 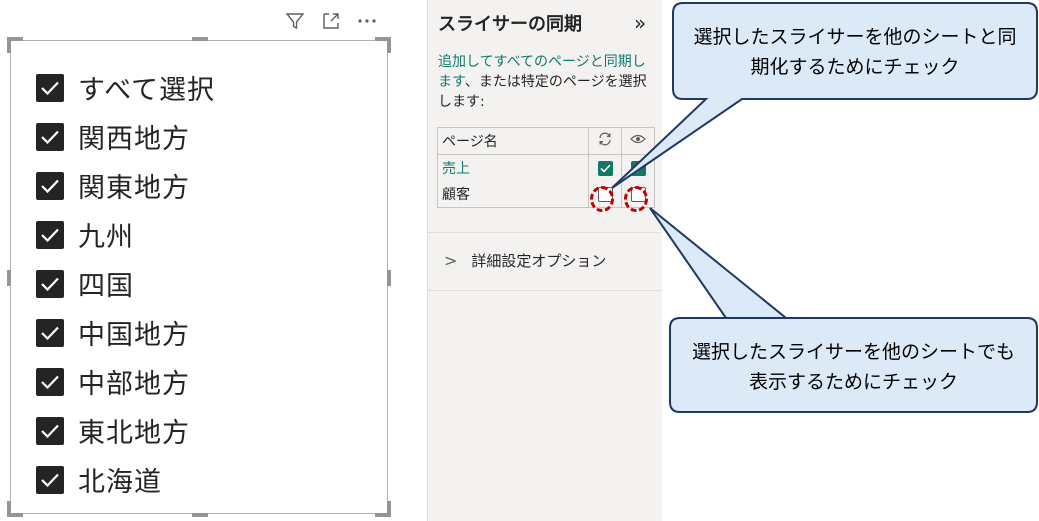 I want to click on callout-sync-line-1: 選択したスライサーを他のシートと同, so click(x=855, y=37).